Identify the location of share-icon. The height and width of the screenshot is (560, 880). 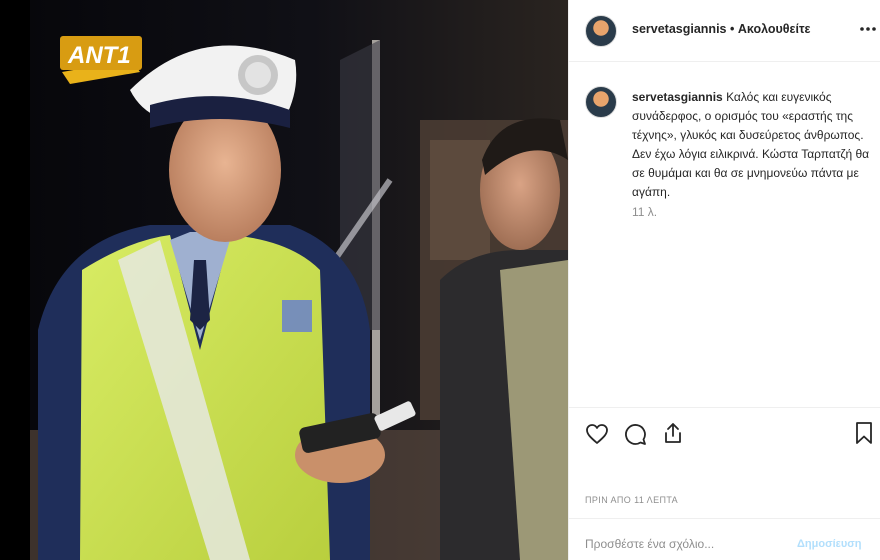
(673, 433).